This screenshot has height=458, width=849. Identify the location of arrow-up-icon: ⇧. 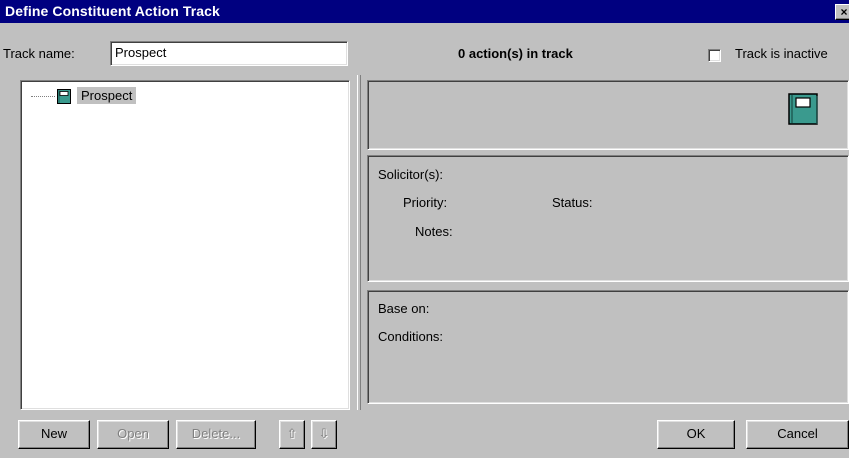
(292, 433).